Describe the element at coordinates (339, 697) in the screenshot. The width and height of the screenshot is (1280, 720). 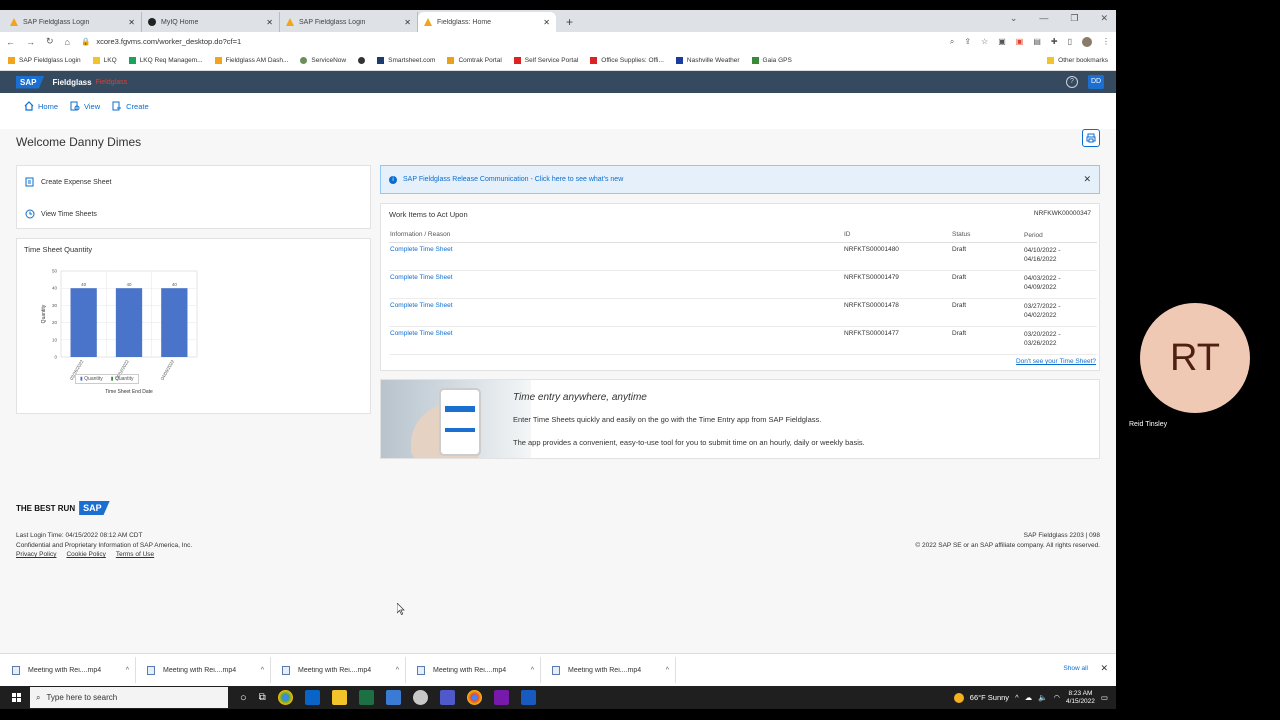
I see `file-explorer-icon` at that location.